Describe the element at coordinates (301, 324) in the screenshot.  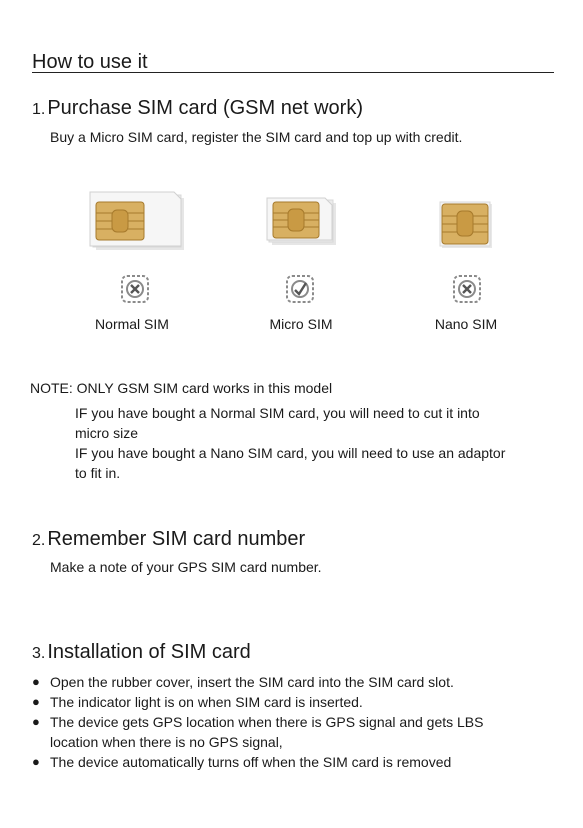
I see `sim-label-micro: Micro SIM` at that location.